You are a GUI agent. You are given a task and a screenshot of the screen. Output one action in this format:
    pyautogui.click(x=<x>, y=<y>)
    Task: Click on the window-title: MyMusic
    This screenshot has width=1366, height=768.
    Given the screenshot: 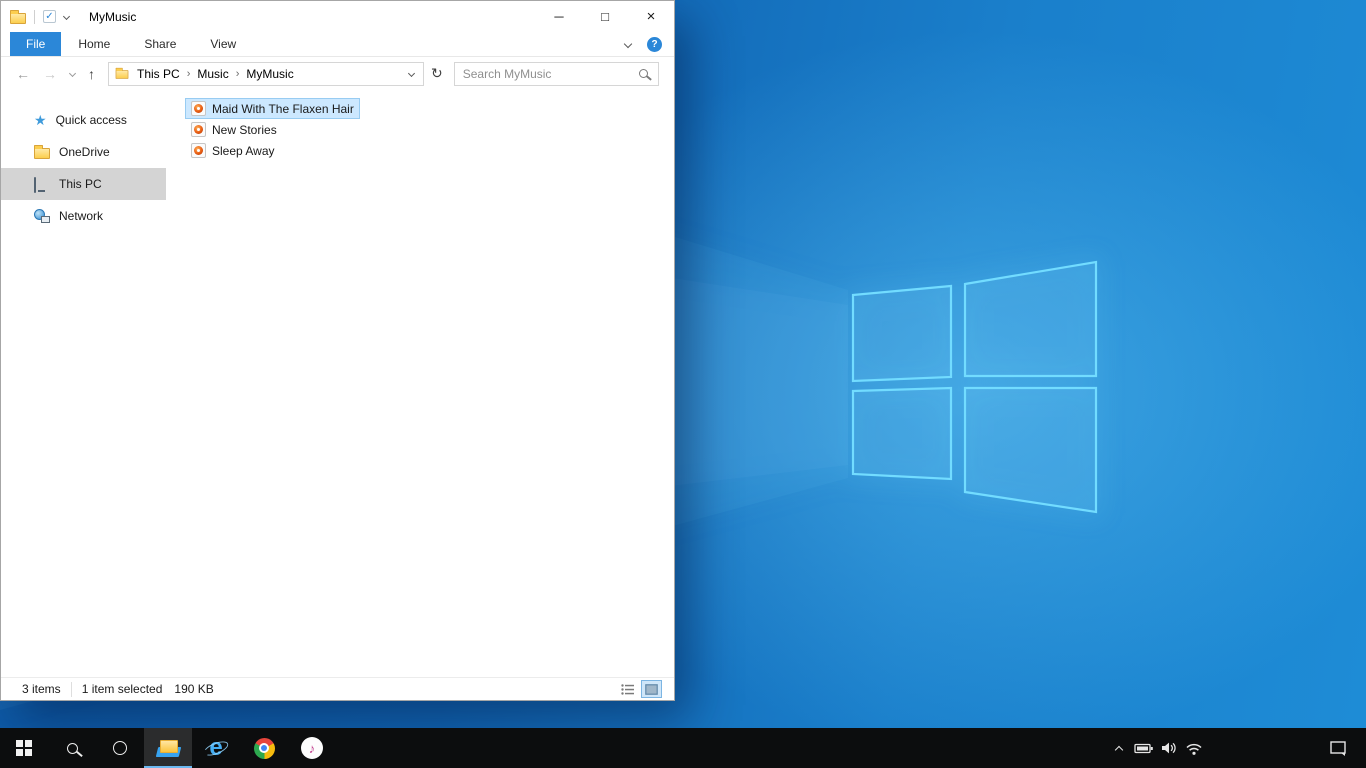 What is the action you would take?
    pyautogui.click(x=113, y=16)
    